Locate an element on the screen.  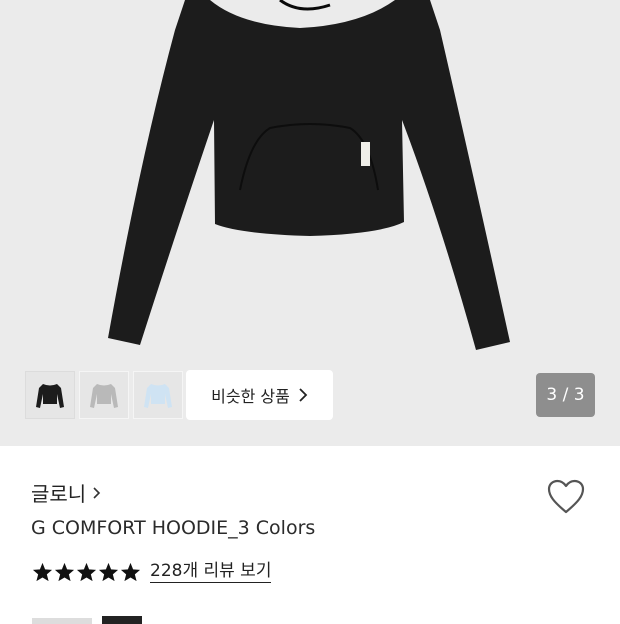
thumbnail-black is located at coordinates (50, 395).